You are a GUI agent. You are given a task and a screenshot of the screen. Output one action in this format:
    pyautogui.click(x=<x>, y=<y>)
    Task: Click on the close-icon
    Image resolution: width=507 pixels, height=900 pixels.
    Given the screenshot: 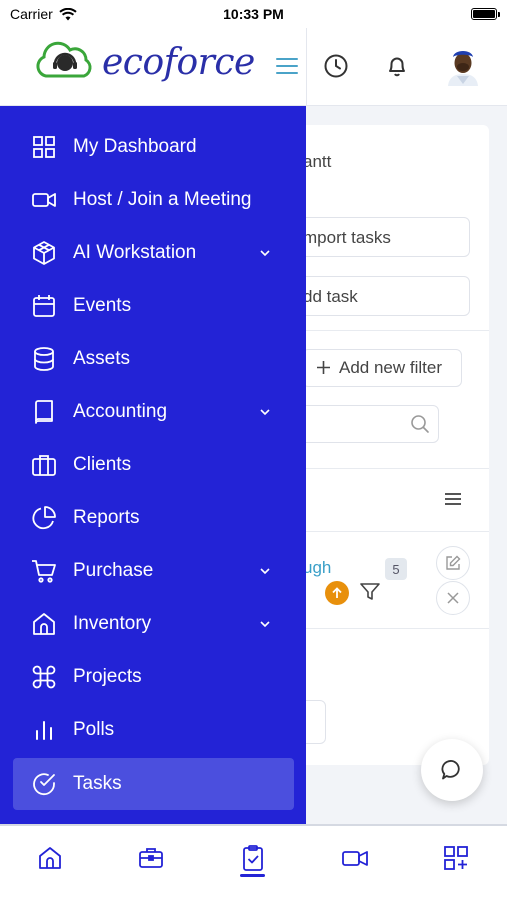 What is the action you would take?
    pyautogui.click(x=453, y=598)
    